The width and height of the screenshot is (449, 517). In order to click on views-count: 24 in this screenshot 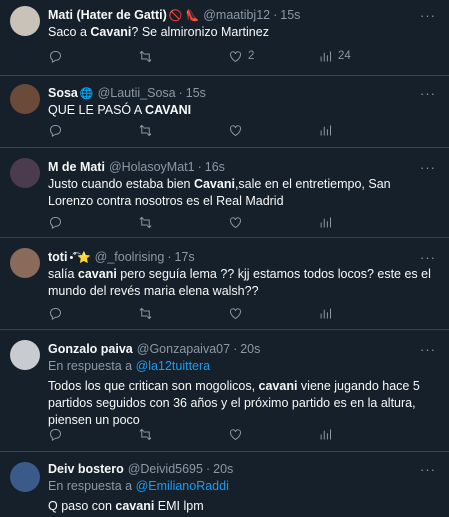, I will do `click(344, 56)`.